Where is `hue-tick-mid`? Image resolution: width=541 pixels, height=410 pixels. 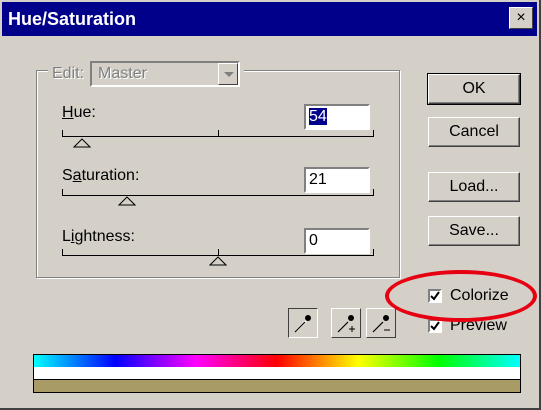
hue-tick-mid is located at coordinates (218, 133).